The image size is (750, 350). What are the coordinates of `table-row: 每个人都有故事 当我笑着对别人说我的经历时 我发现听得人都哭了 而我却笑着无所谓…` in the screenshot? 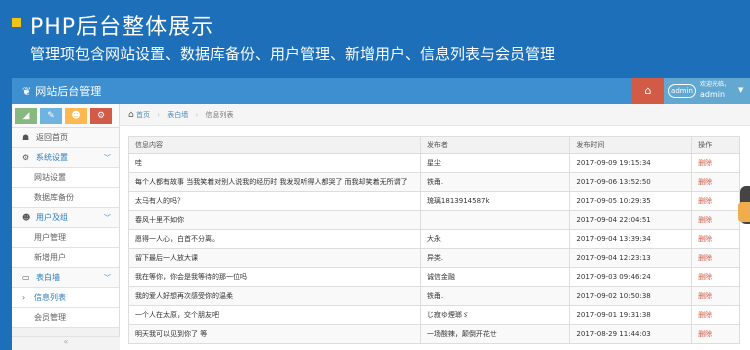 It's located at (434, 182).